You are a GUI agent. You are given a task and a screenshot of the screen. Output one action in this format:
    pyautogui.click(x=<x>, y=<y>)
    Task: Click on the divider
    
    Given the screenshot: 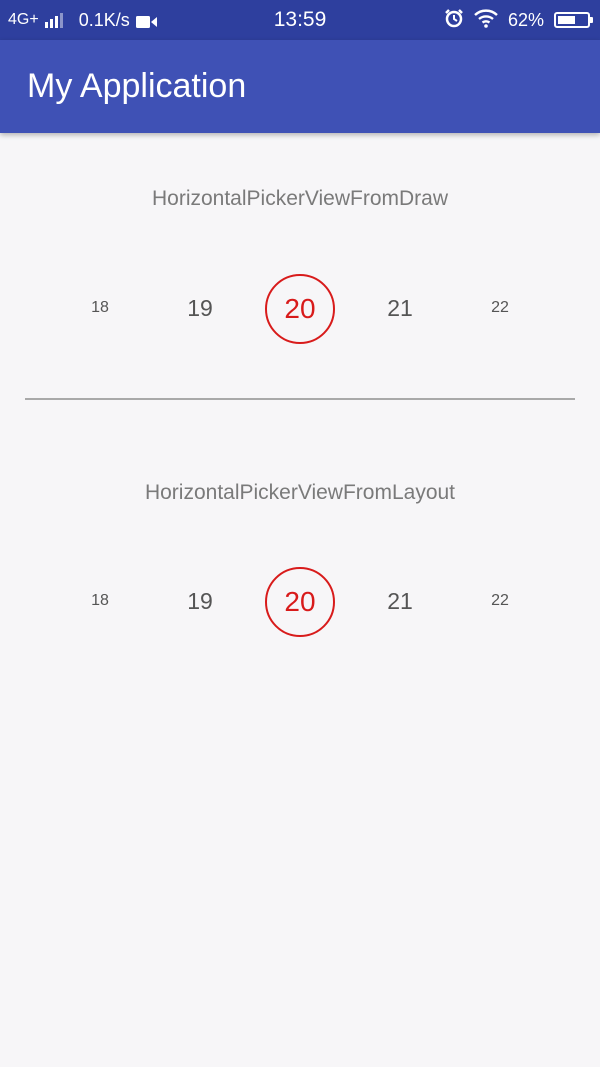 What is the action you would take?
    pyautogui.click(x=300, y=399)
    